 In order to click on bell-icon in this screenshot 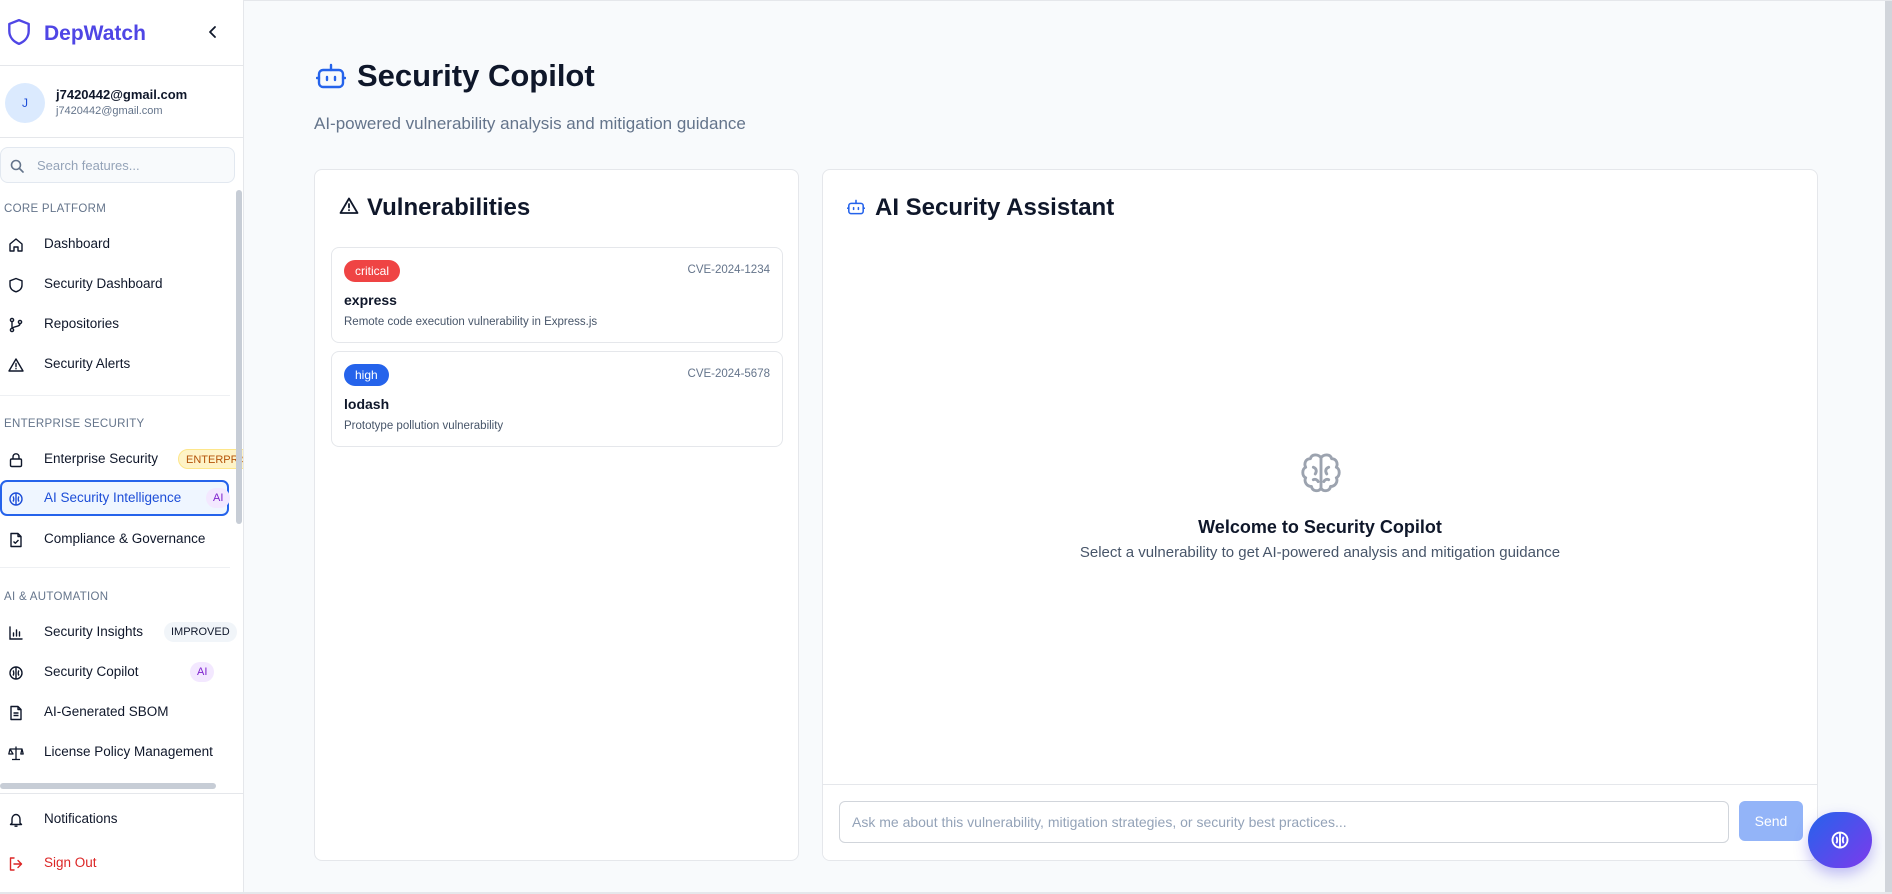, I will do `click(16, 820)`.